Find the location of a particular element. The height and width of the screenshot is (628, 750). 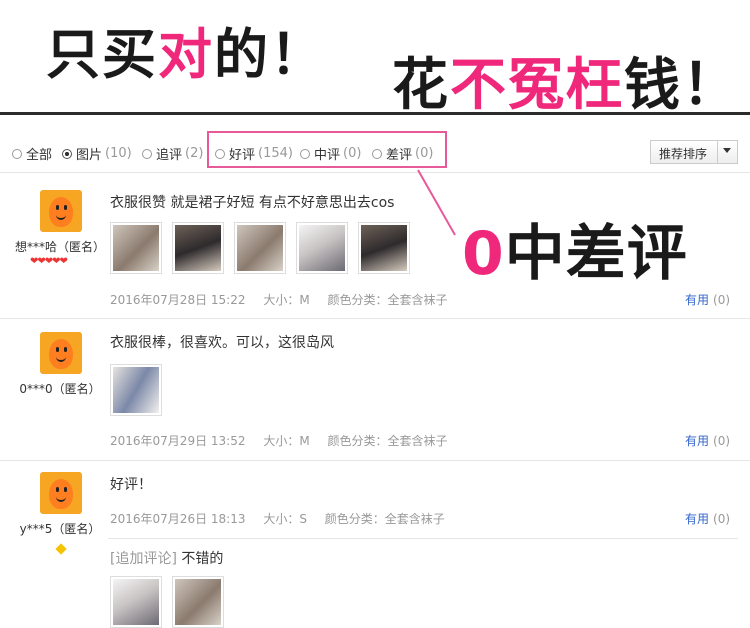

append-review: [追加评论] 不错的 is located at coordinates (166, 558).